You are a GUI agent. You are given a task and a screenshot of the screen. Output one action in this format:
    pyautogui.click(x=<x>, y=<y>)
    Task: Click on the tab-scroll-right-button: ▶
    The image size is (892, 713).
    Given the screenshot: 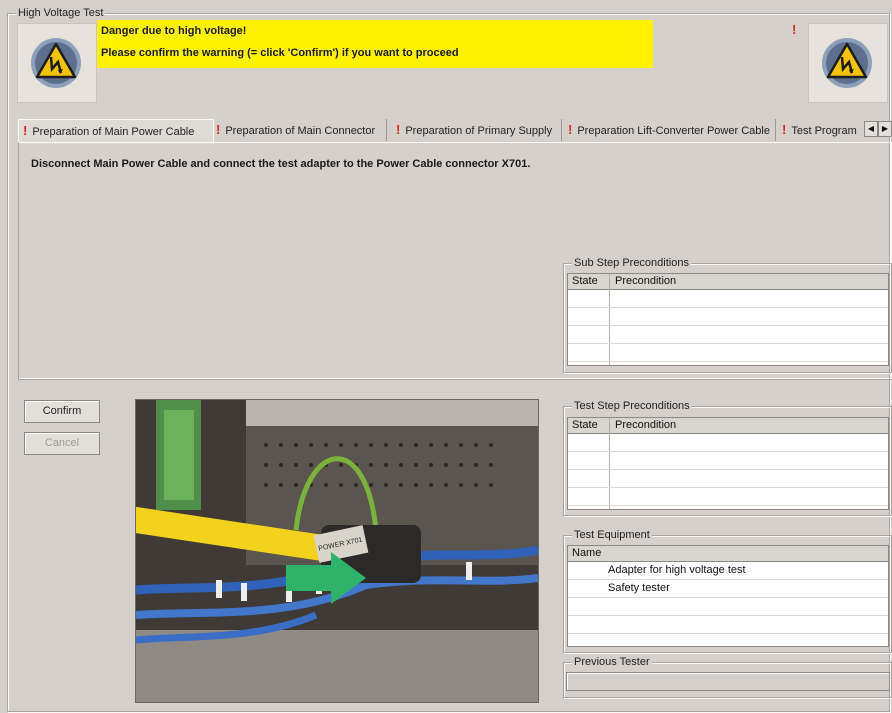 What is the action you would take?
    pyautogui.click(x=885, y=129)
    